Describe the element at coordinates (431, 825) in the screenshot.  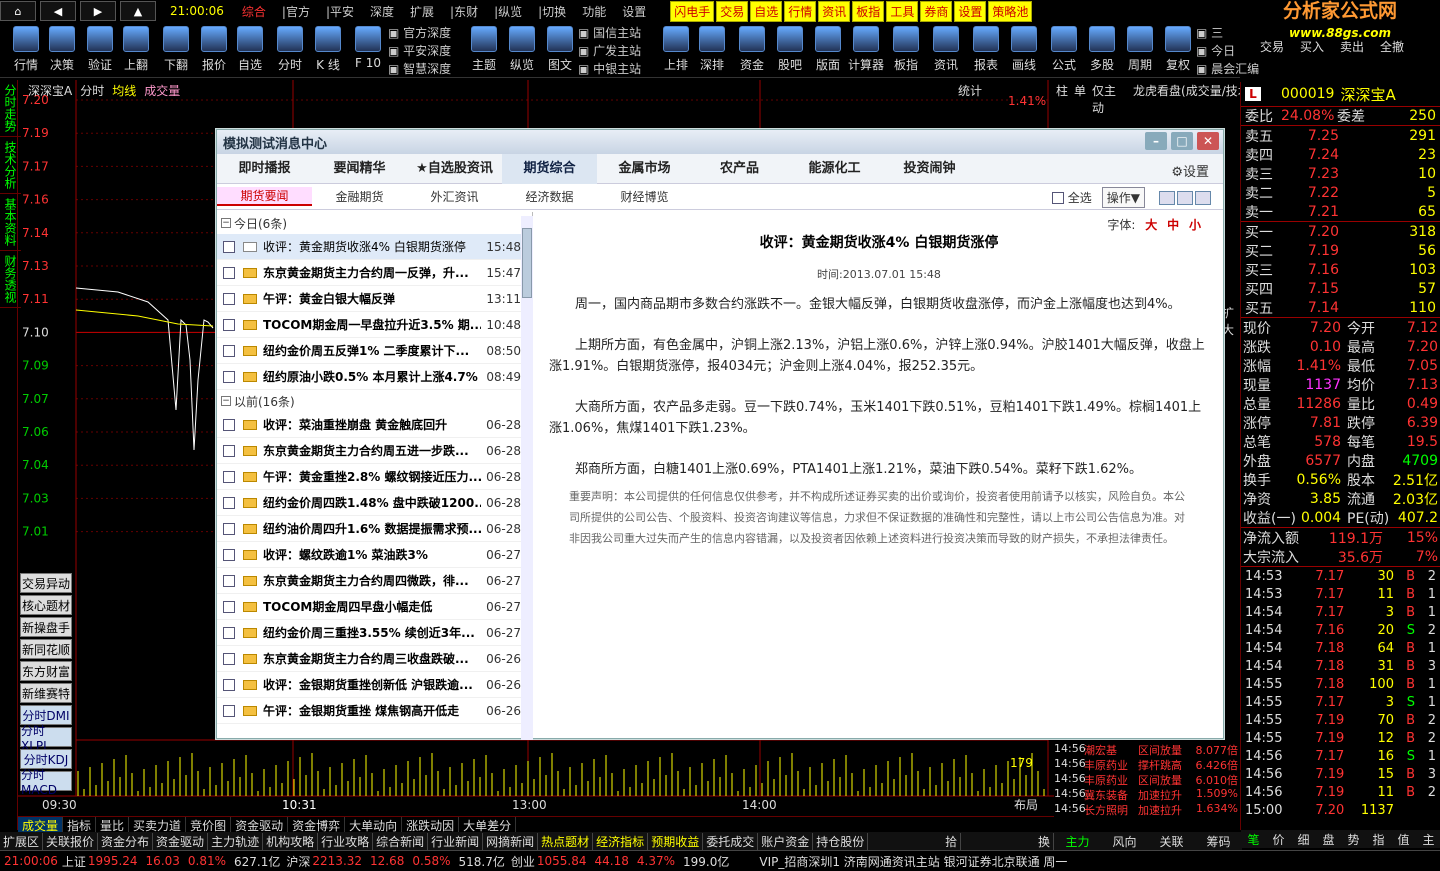
I see `indicator-tab: 涨跌动因` at that location.